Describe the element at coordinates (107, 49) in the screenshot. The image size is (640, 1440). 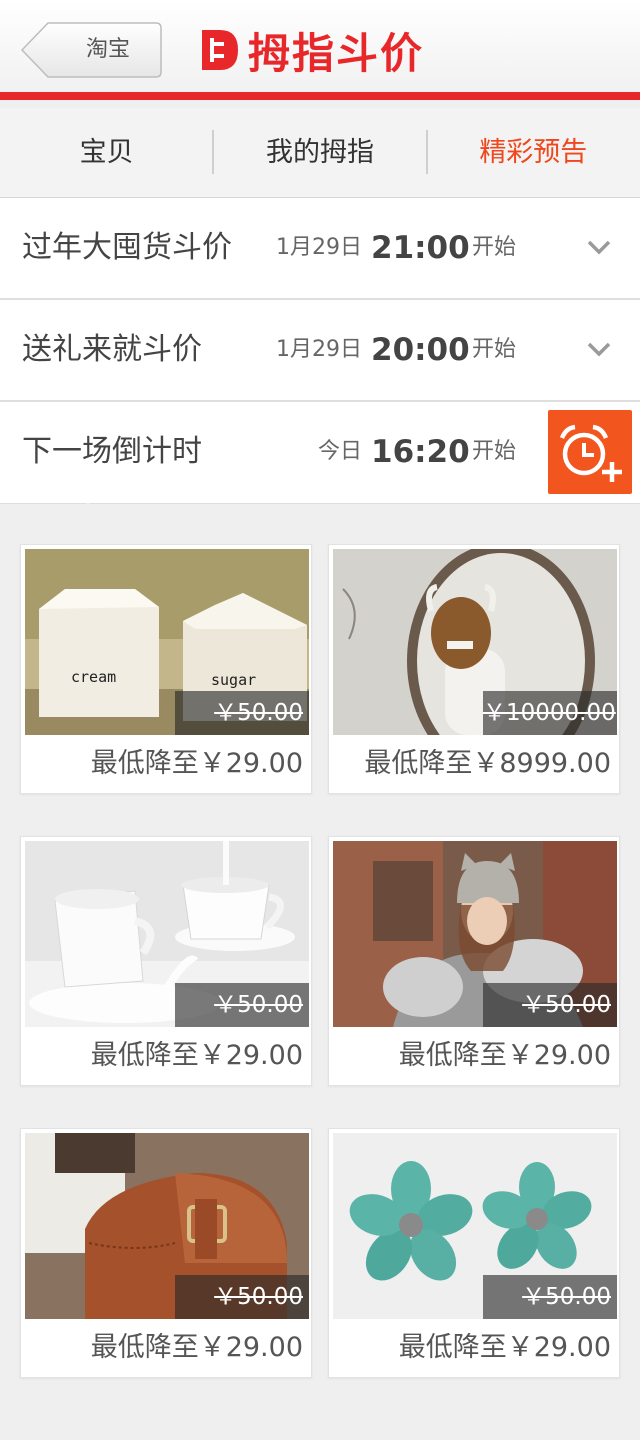
I see `back-button-label: 淘宝` at that location.